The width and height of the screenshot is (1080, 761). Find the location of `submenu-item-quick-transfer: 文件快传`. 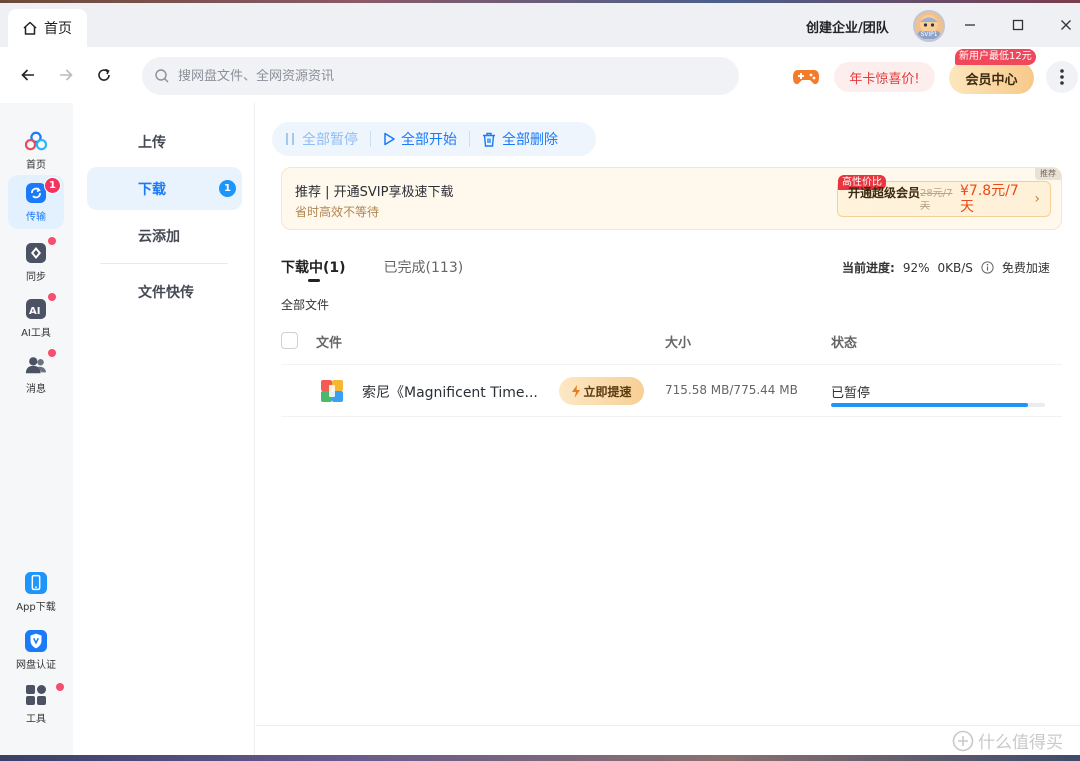

submenu-item-quick-transfer: 文件快传 is located at coordinates (164, 291).